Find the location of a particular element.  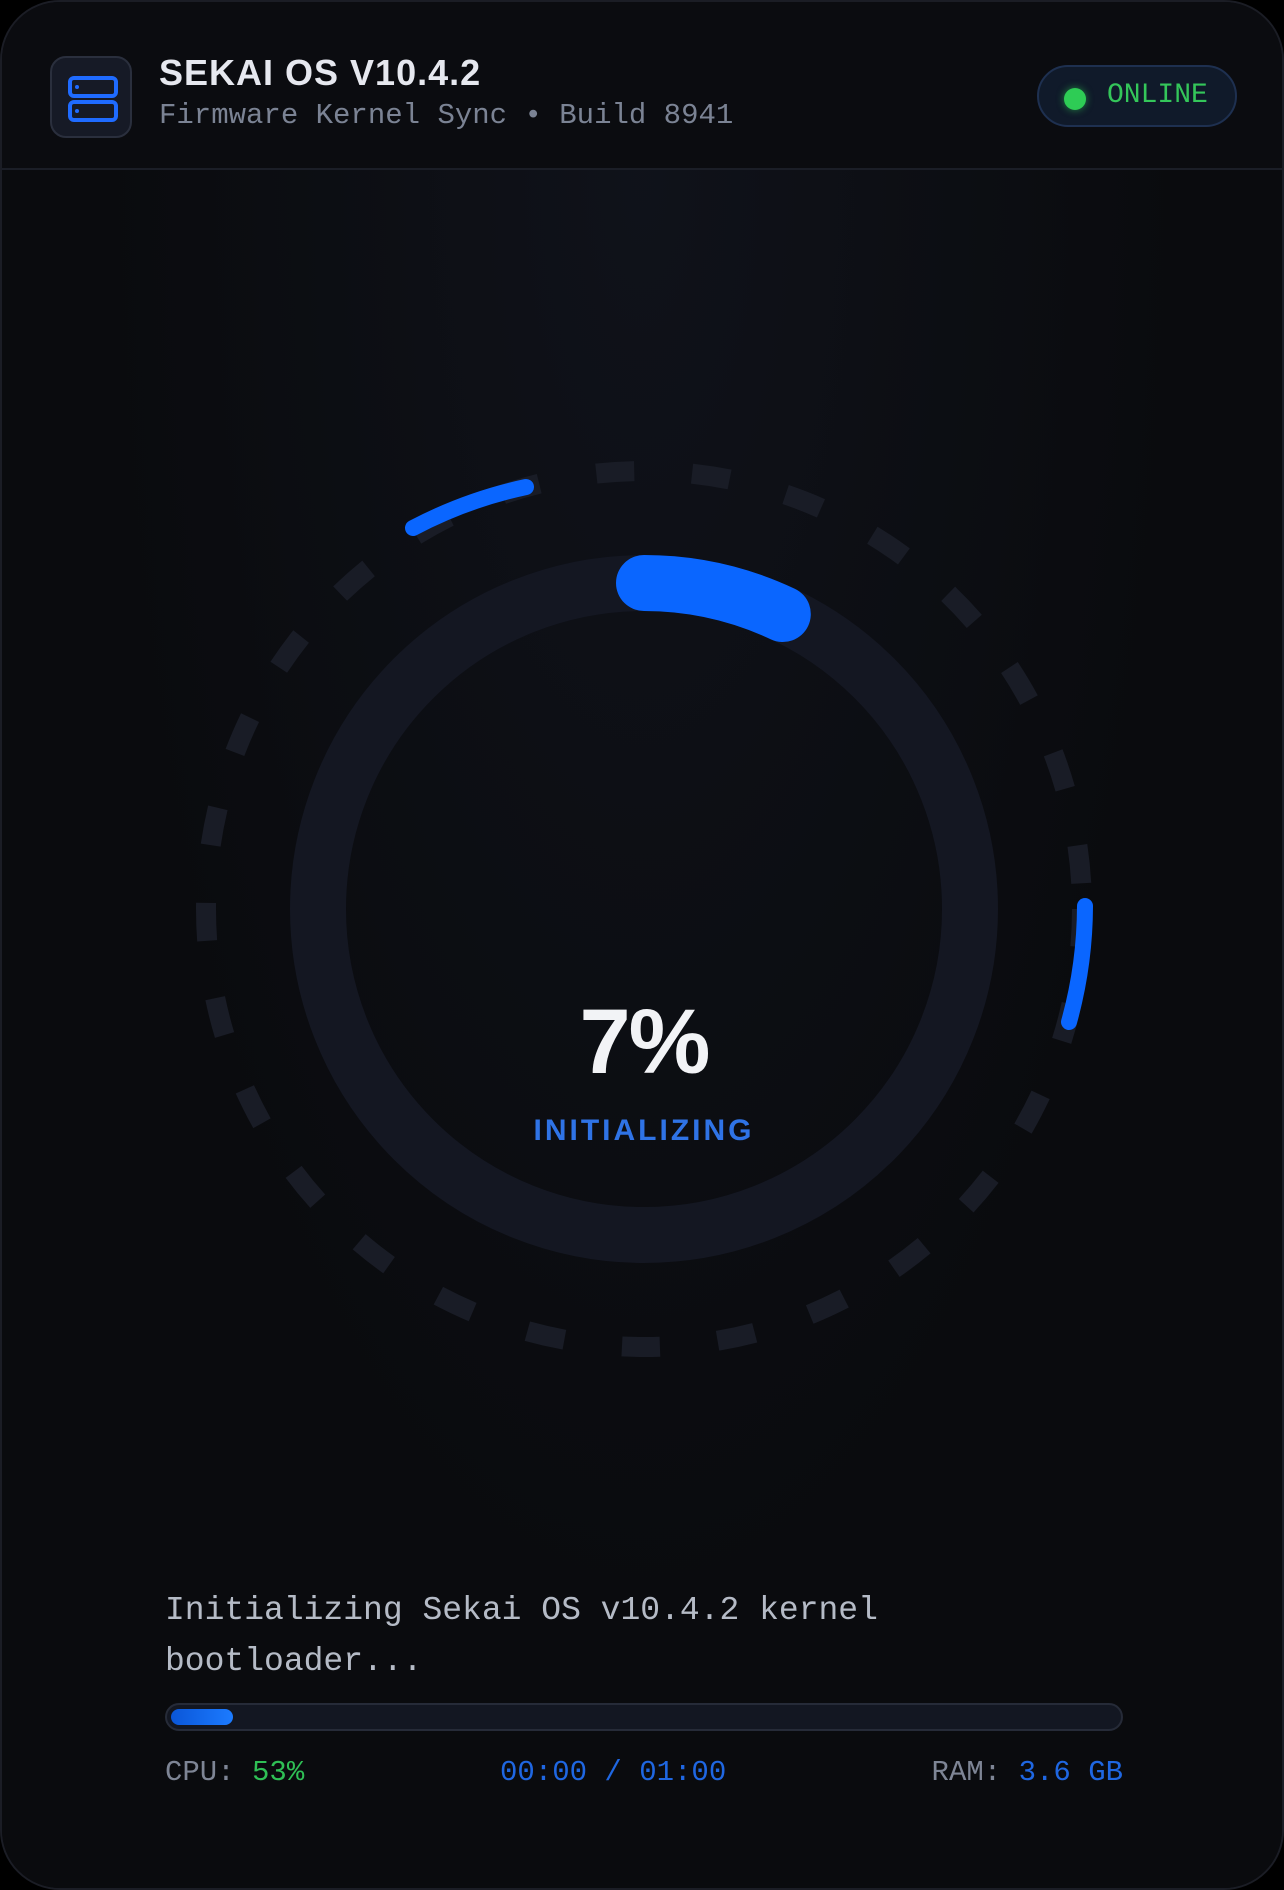

progress-percent: 7% is located at coordinates (645, 1042).